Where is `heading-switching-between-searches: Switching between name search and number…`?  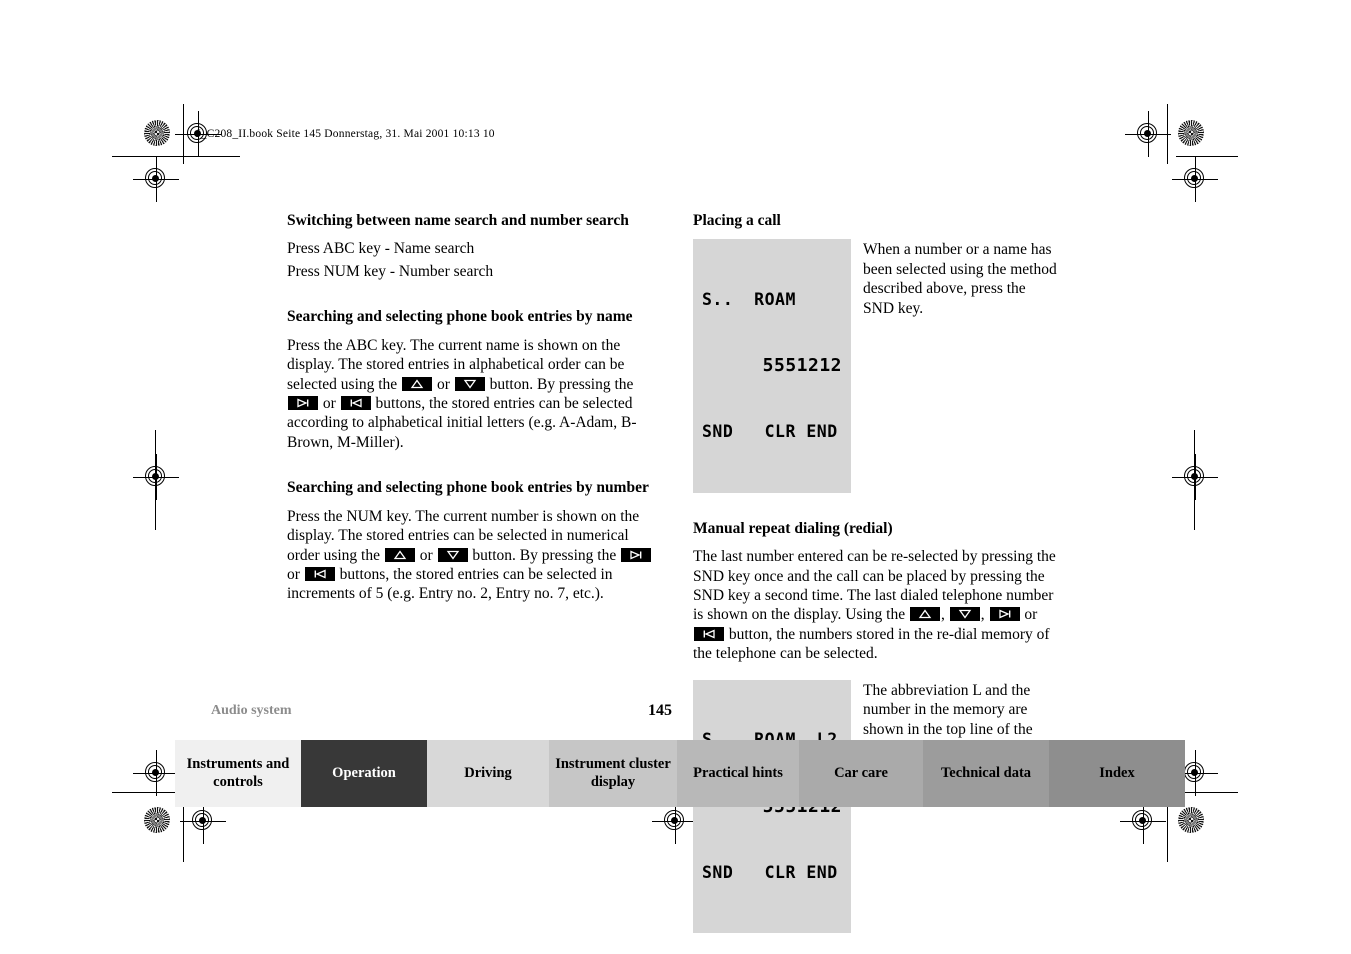
heading-switching-between-searches: Switching between name search and number… is located at coordinates (458, 220).